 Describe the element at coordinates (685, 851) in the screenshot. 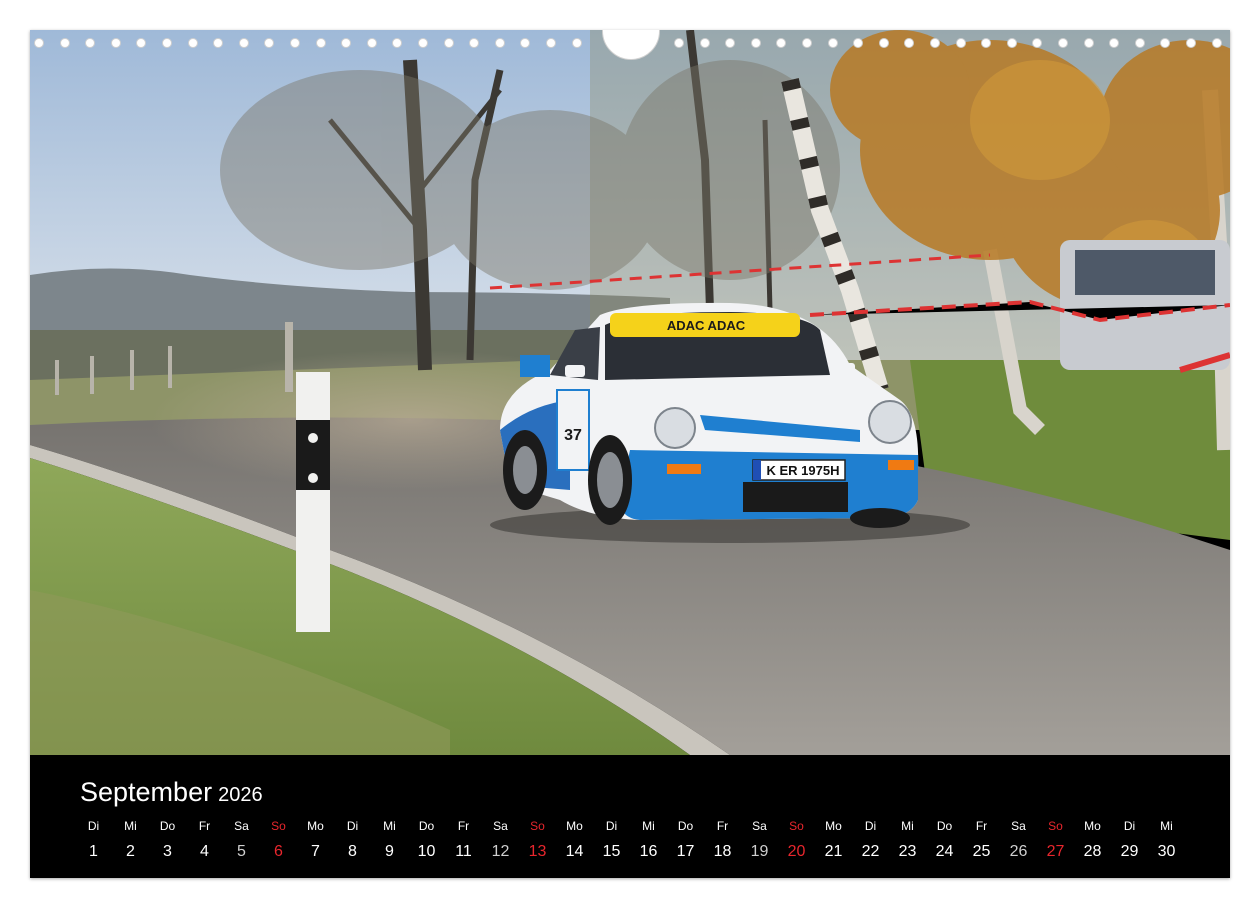

I see `day-number: 17` at that location.